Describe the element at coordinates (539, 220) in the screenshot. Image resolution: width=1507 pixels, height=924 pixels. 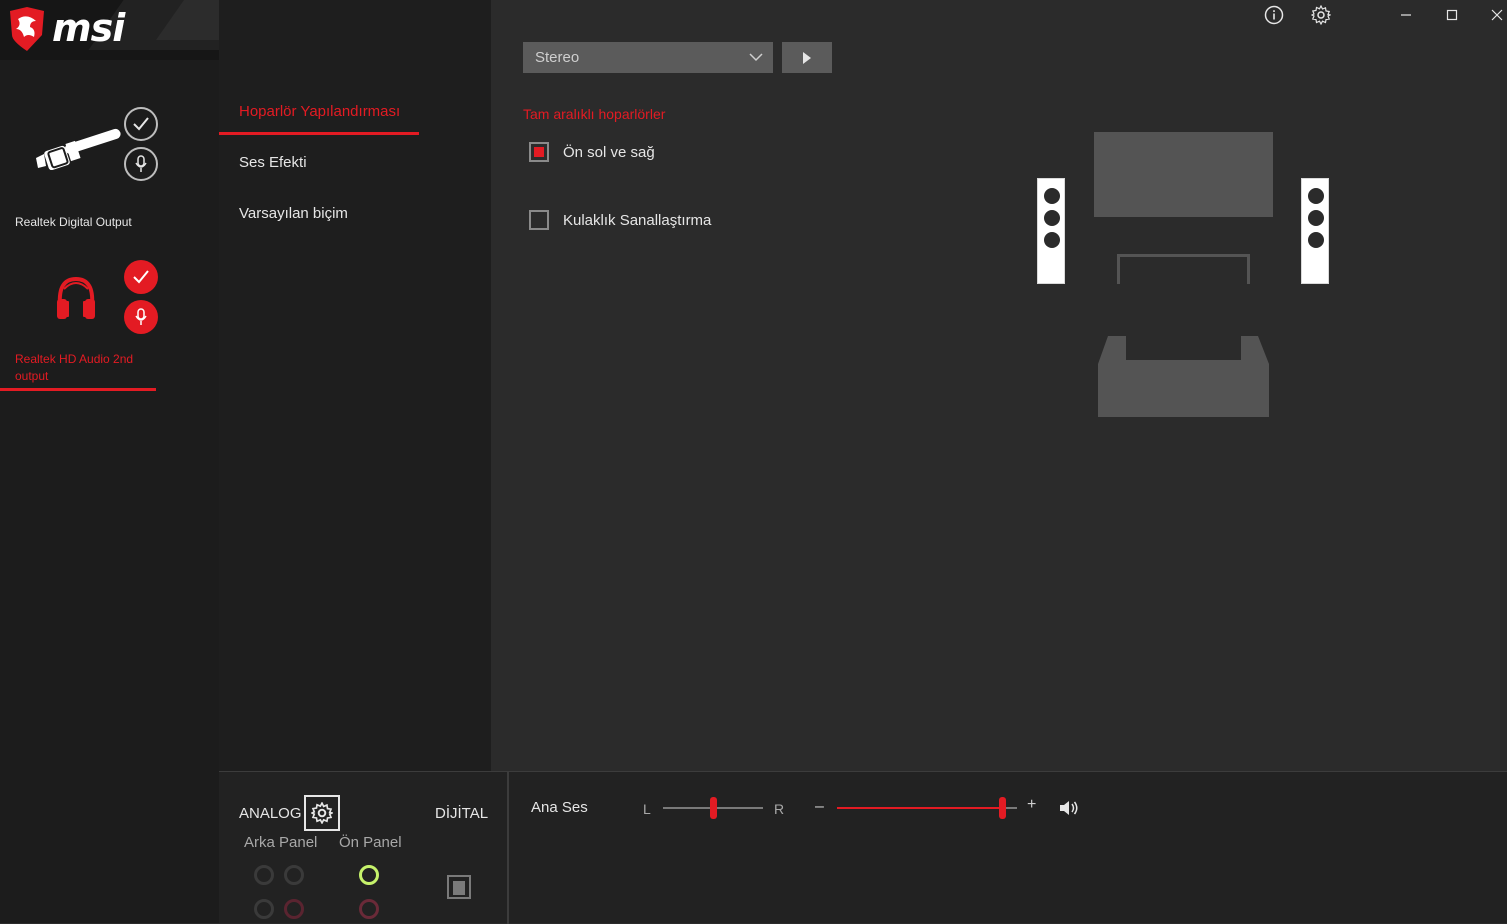
I see `headphone-virtualization-checkbox` at that location.